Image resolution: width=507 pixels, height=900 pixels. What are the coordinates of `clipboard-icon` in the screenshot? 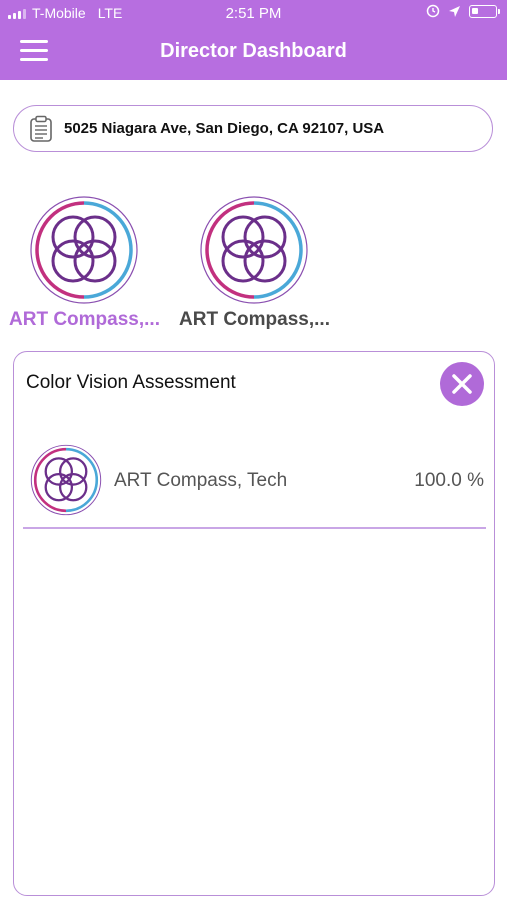 It's located at (41, 128).